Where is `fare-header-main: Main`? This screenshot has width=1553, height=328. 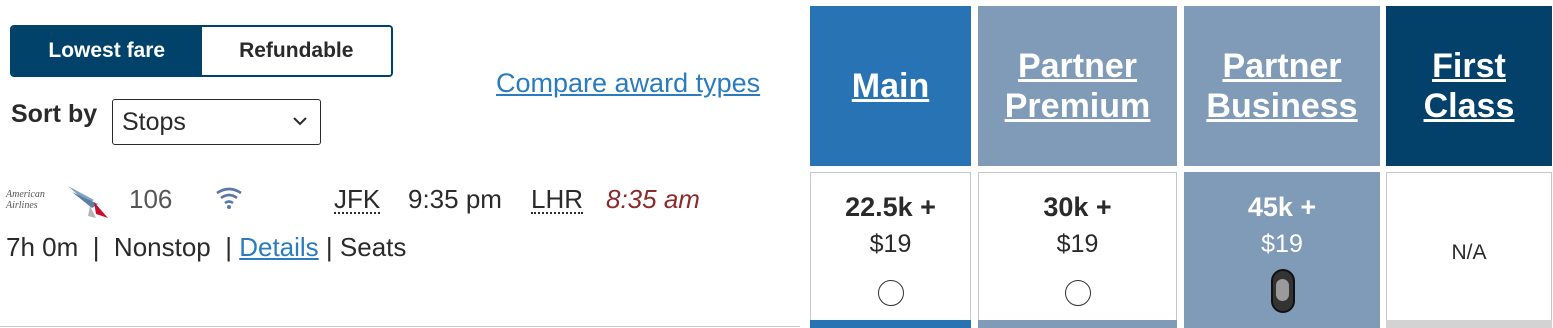 fare-header-main: Main is located at coordinates (890, 86).